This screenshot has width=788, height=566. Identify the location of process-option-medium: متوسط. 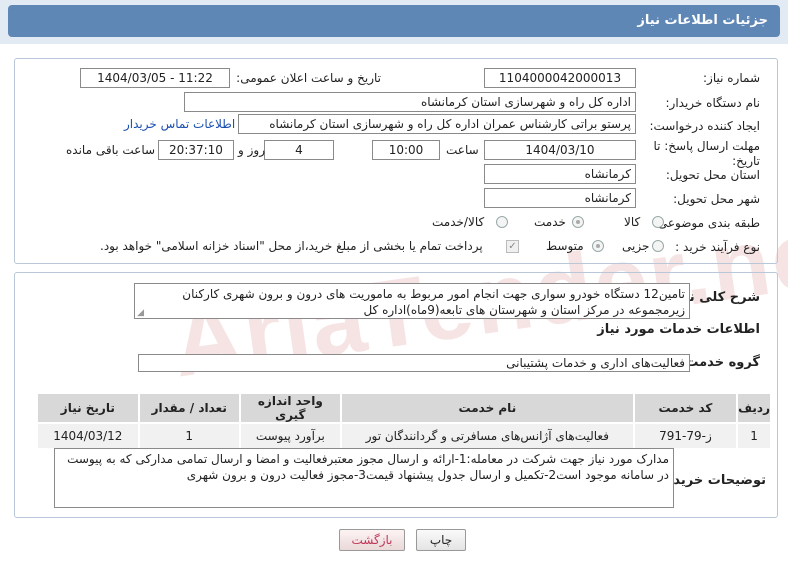
(565, 246).